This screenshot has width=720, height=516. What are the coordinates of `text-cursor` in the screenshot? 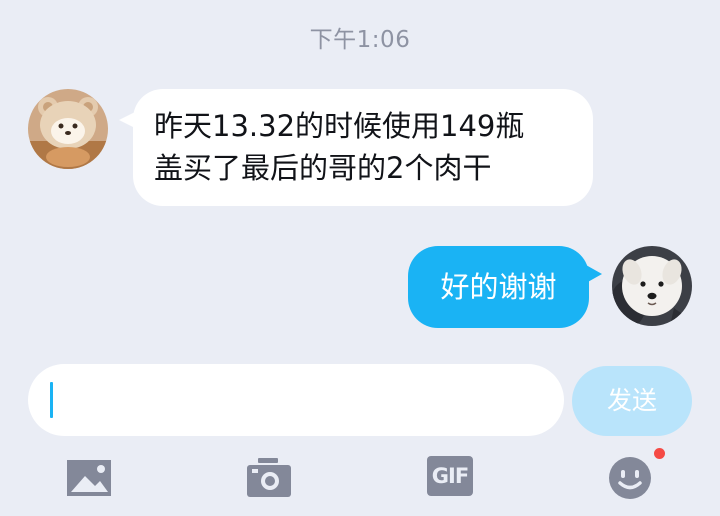 It's located at (51, 400).